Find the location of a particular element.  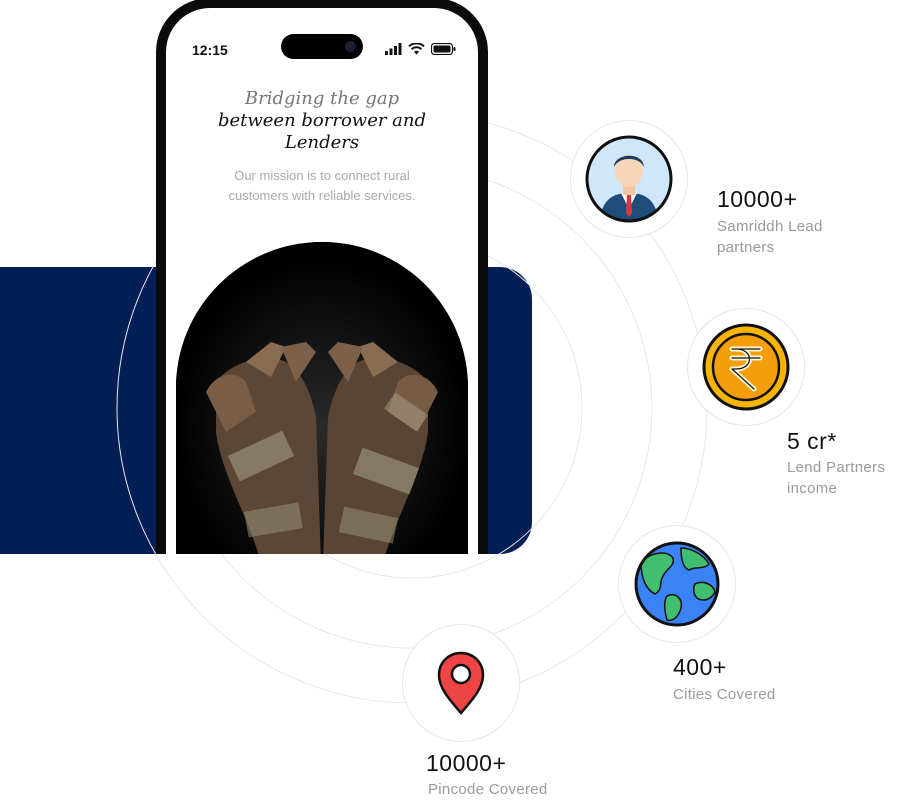

stat-label-cities: Cities Covered is located at coordinates (724, 694).